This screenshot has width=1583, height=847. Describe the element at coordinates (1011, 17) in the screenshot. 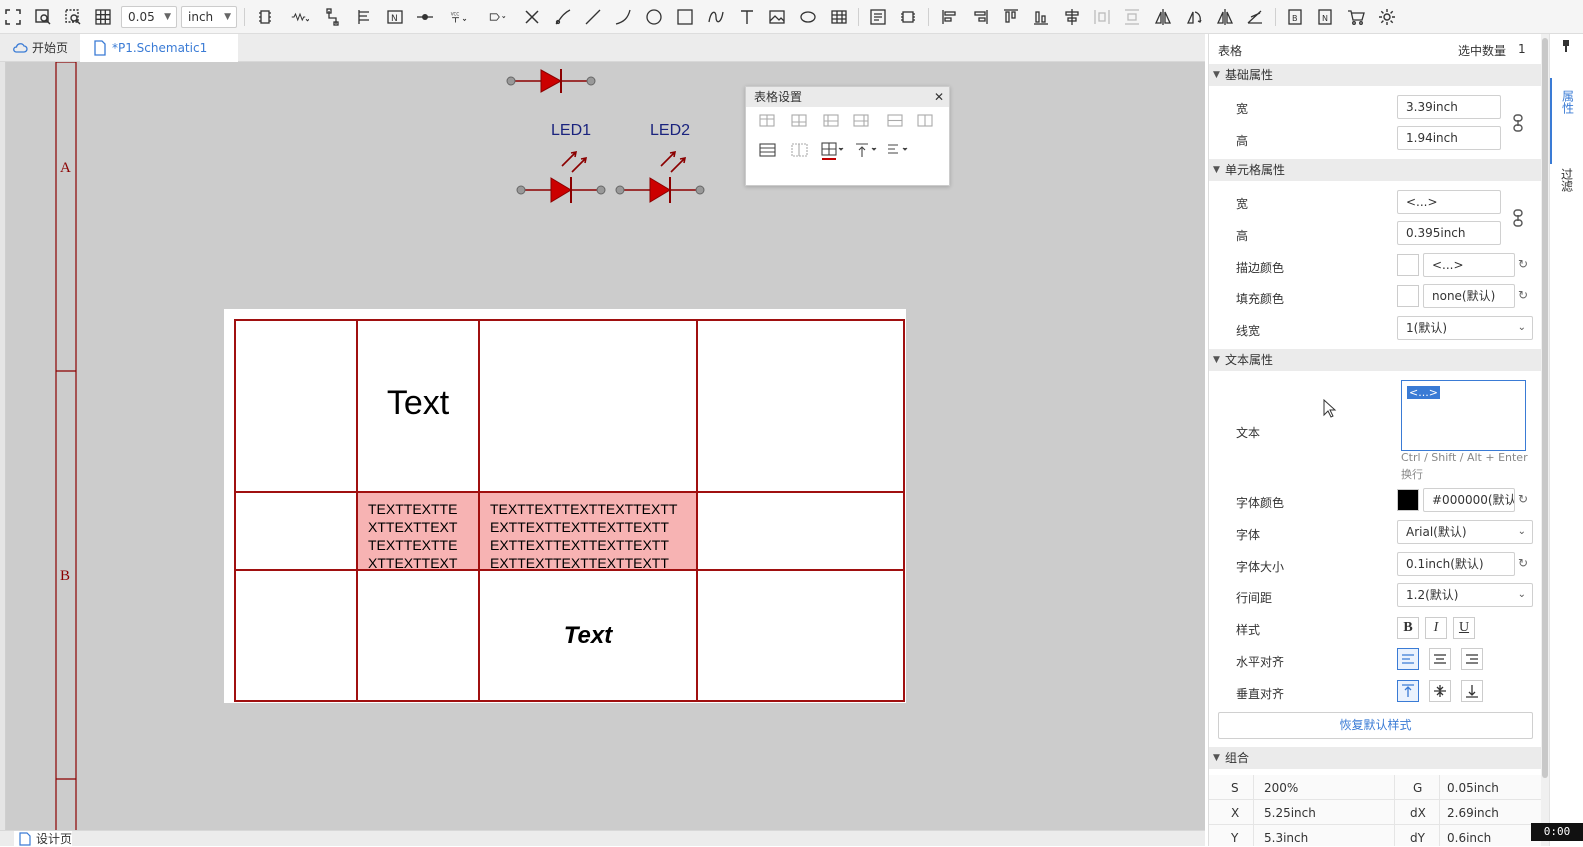

I see `align-top-icon` at that location.